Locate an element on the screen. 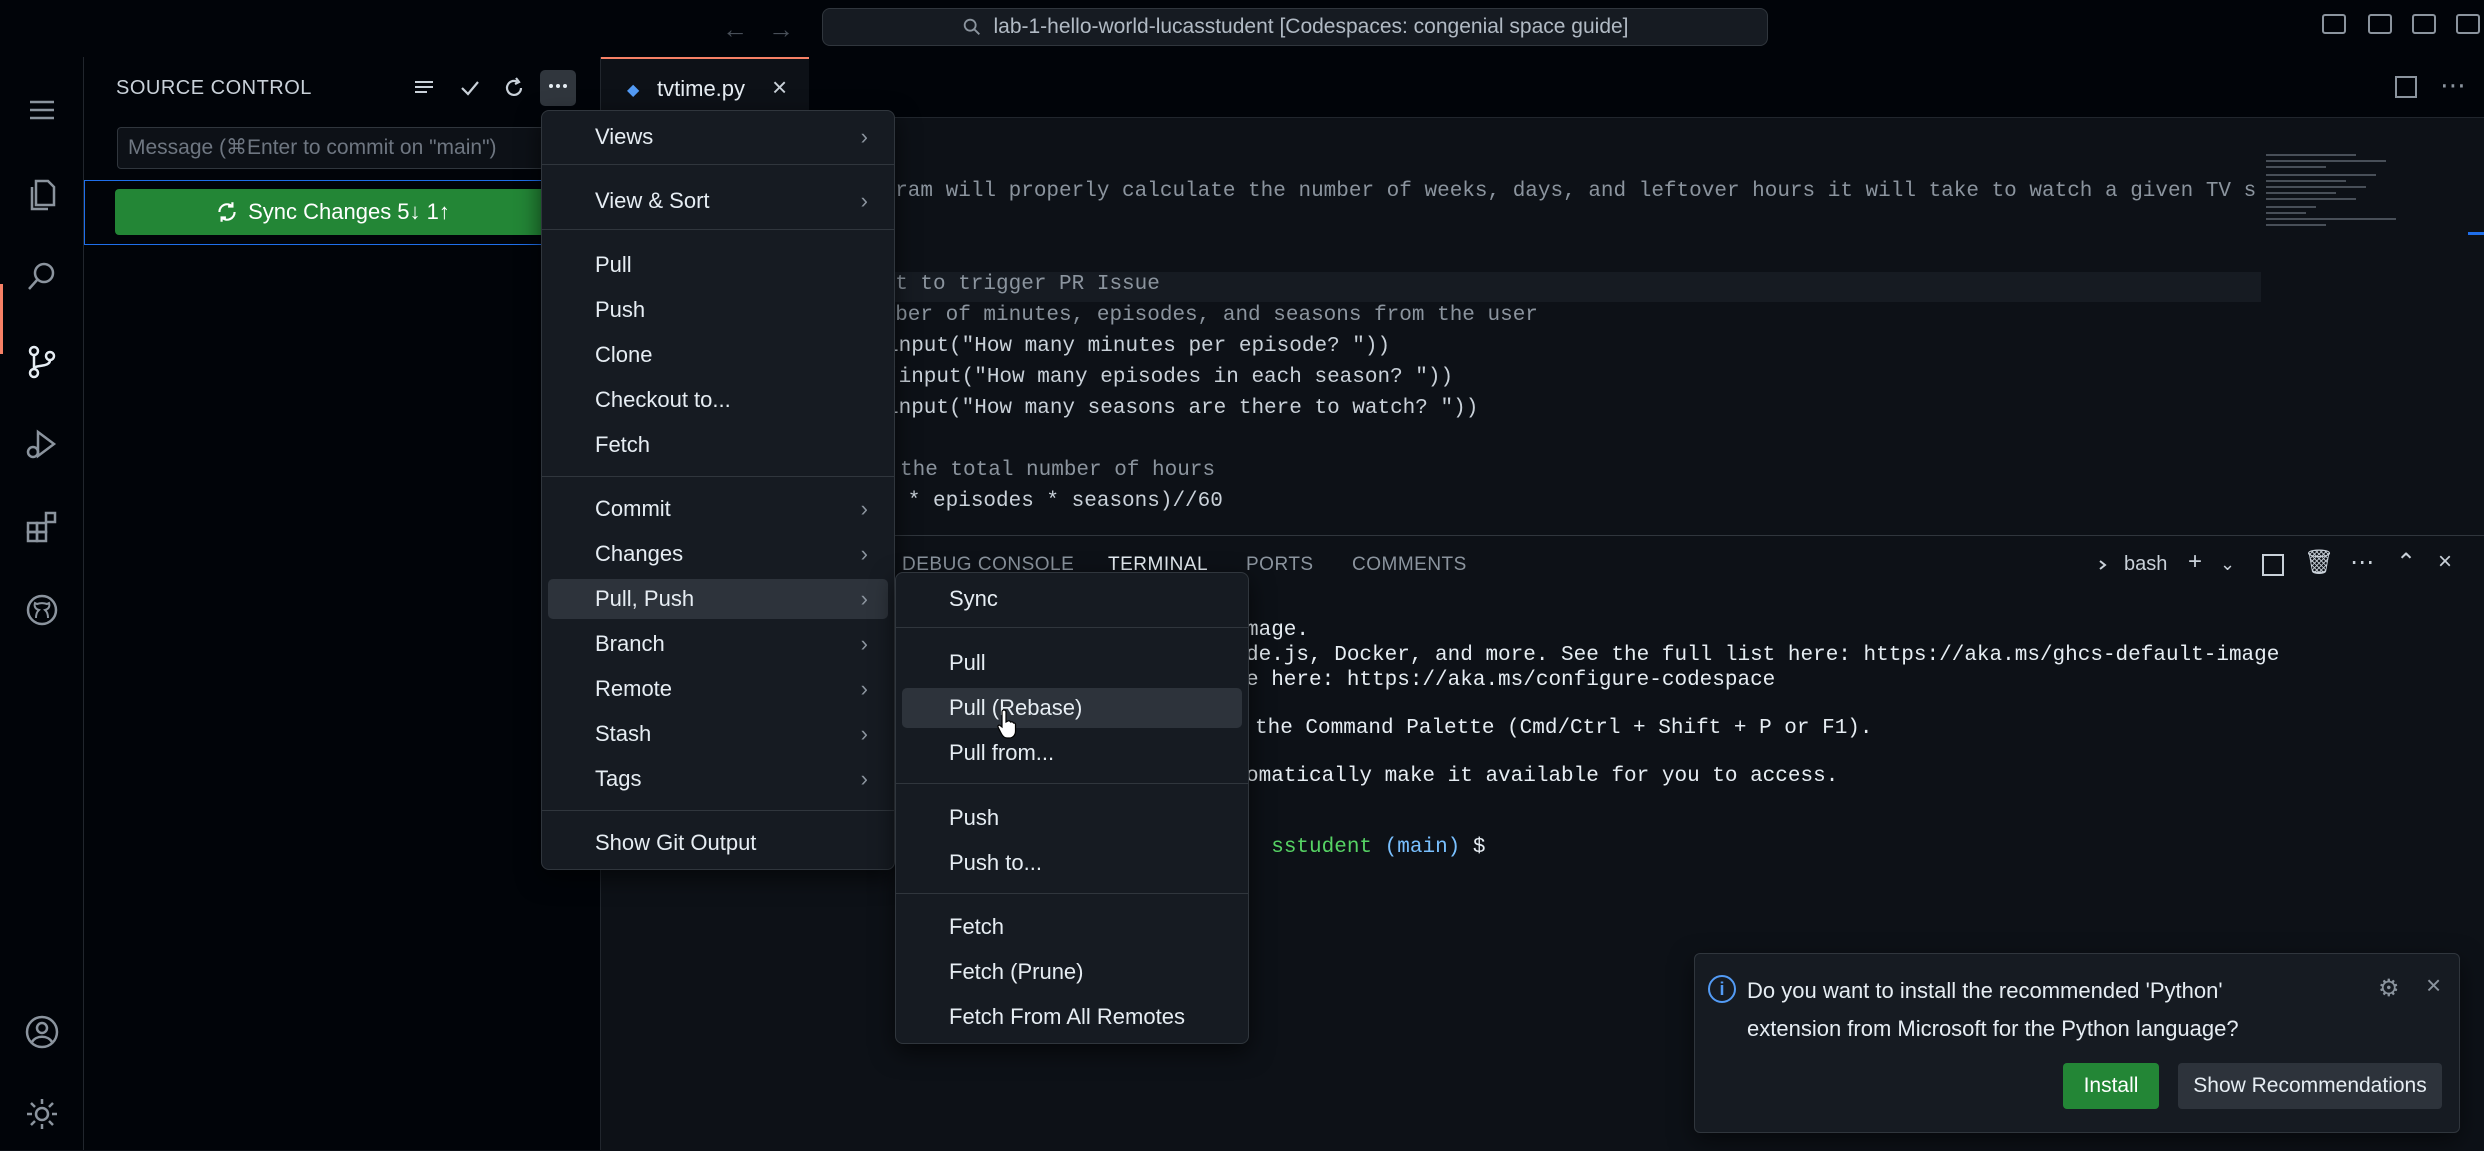 The height and width of the screenshot is (1151, 2484). active-indicator is located at coordinates (1, 319).